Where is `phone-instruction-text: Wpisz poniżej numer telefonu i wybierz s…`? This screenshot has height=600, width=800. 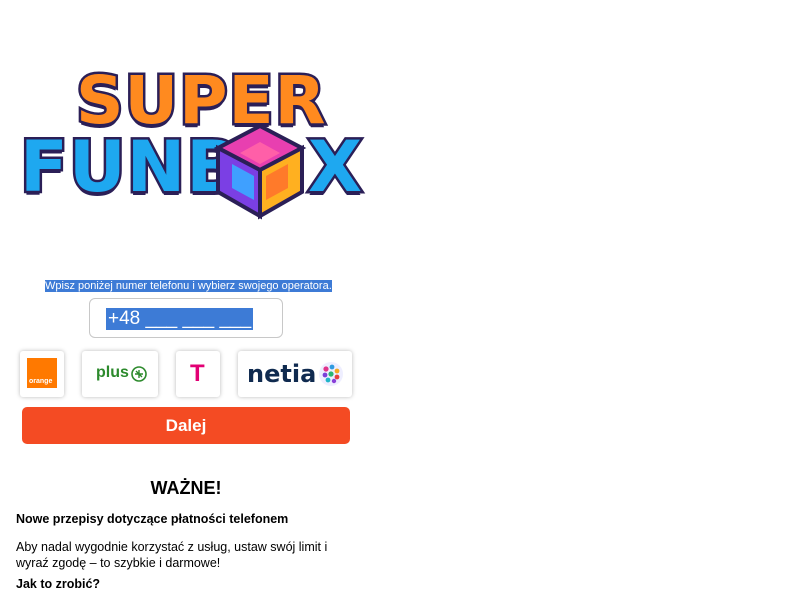
phone-instruction-text: Wpisz poniżej numer telefonu i wybierz s… is located at coordinates (188, 286).